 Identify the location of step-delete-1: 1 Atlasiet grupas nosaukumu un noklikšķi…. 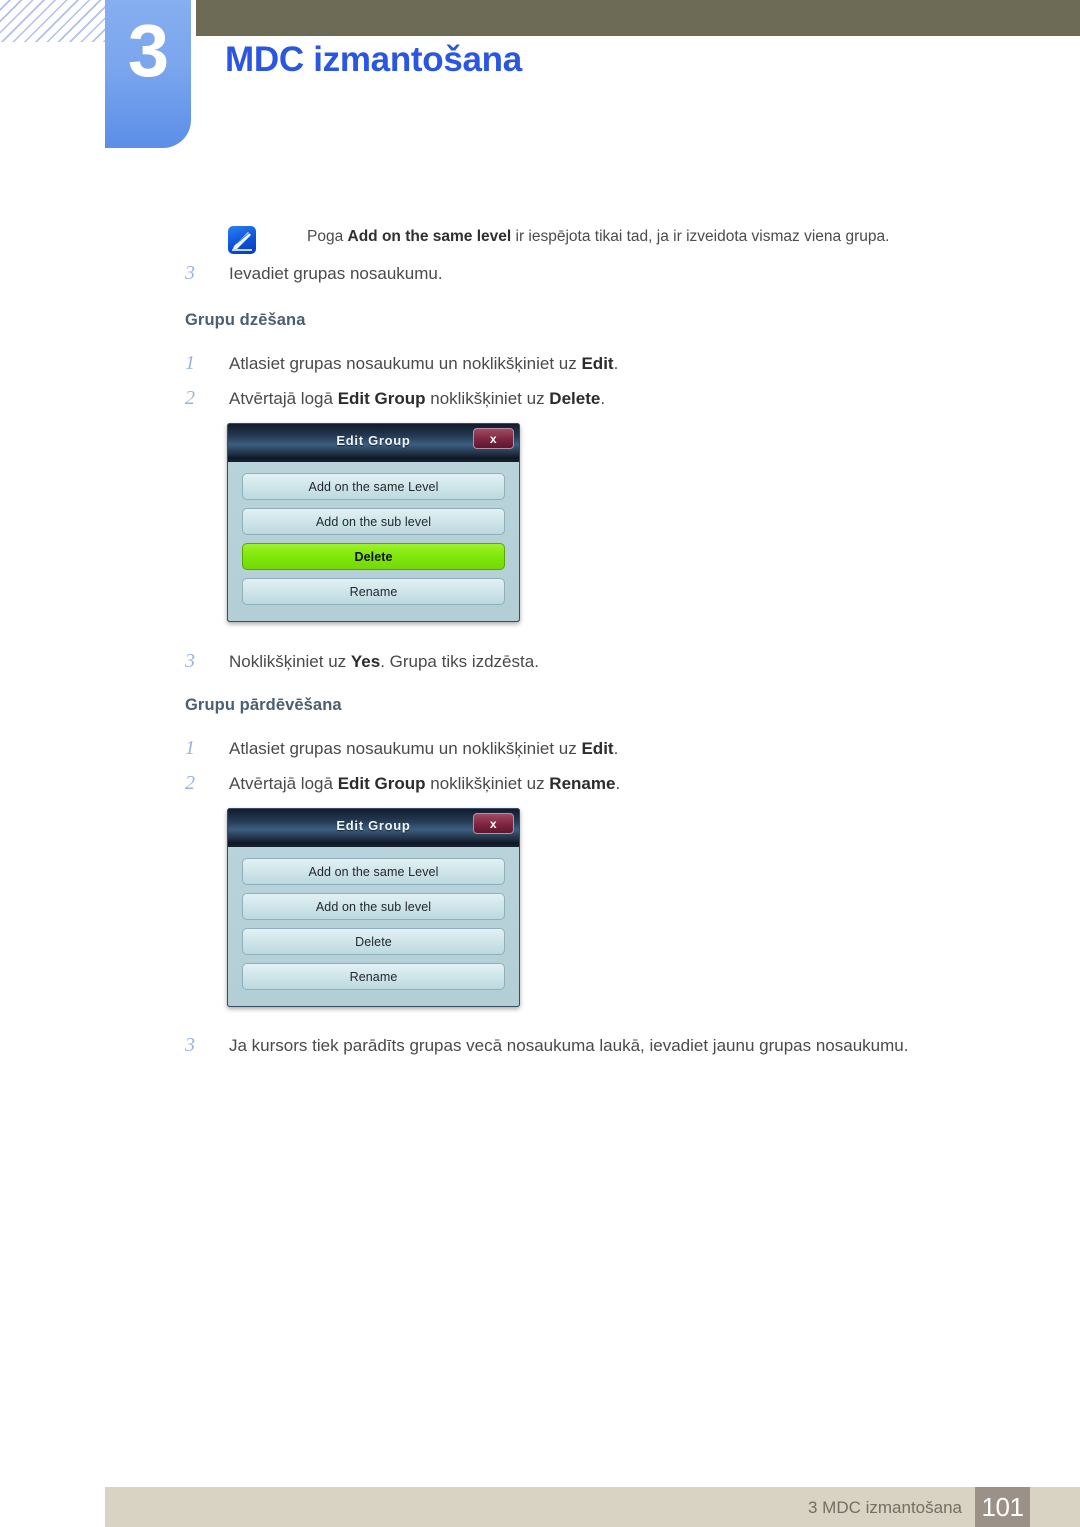
(401, 364).